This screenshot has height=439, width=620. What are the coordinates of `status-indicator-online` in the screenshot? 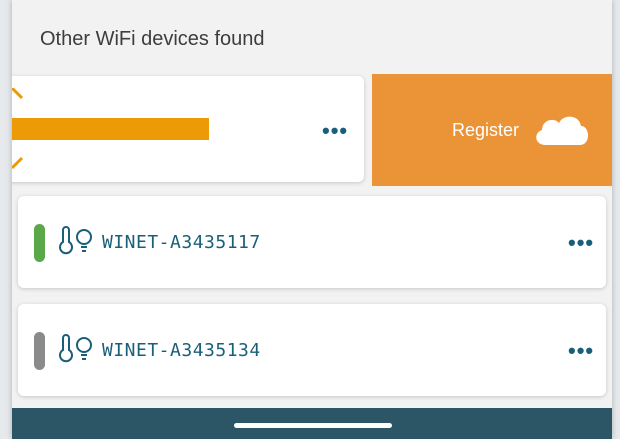 It's located at (39, 243).